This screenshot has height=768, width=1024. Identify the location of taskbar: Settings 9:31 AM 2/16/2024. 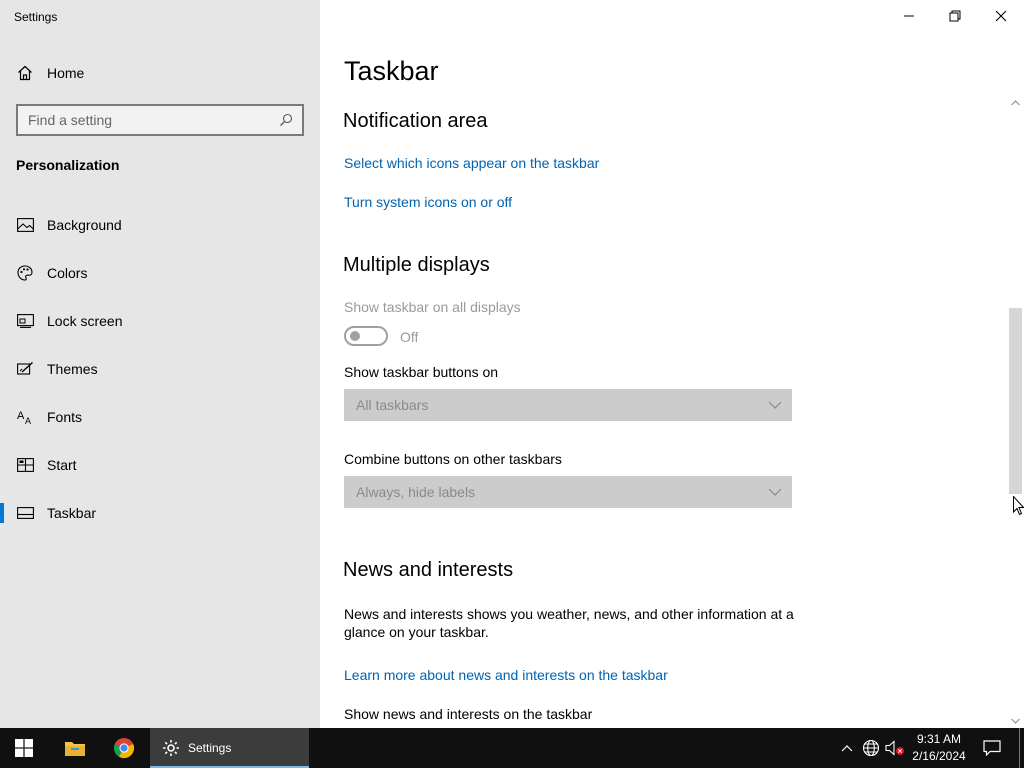
(512, 748).